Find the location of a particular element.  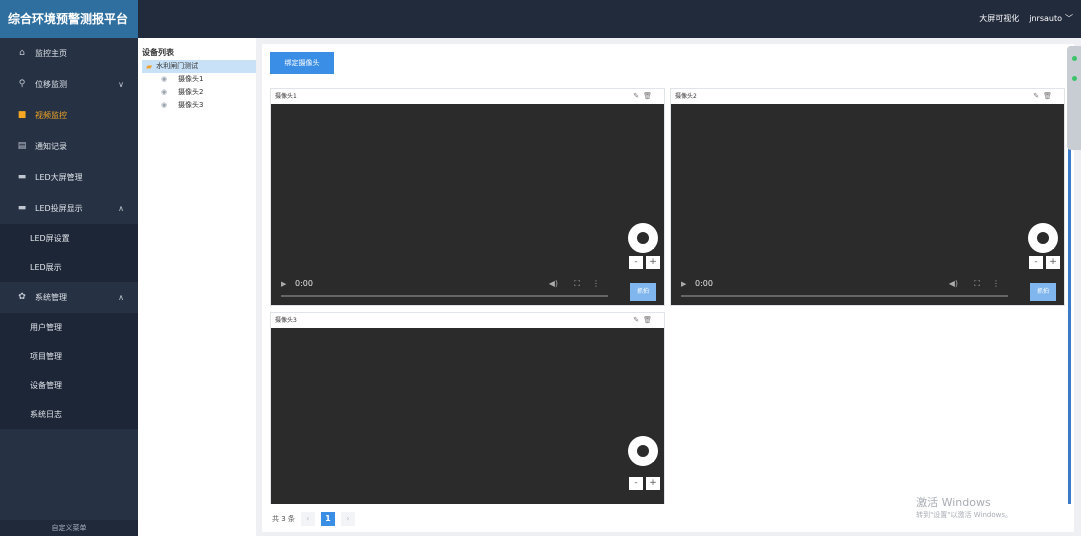

sidebar-item-system: ✿ 系统管理 ∧ is located at coordinates (69, 297).